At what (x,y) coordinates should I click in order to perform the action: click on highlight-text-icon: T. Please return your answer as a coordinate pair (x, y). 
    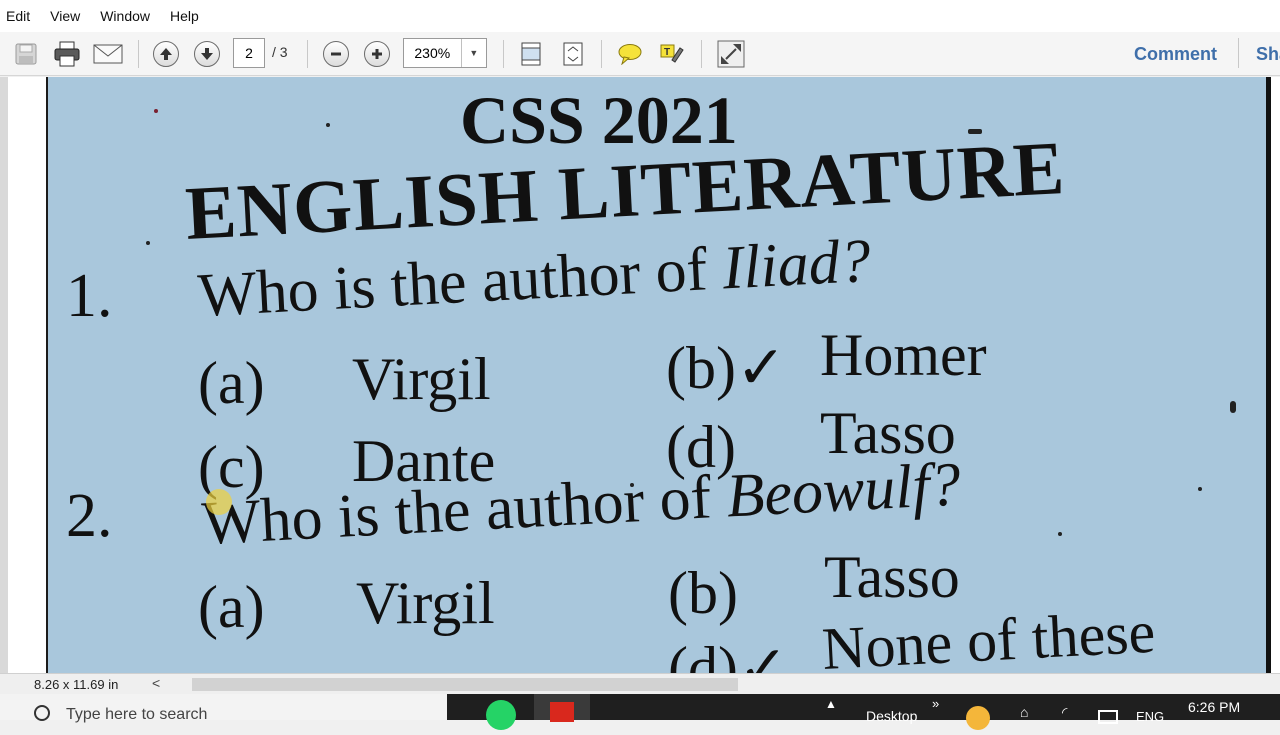
    Looking at the image, I should click on (672, 53).